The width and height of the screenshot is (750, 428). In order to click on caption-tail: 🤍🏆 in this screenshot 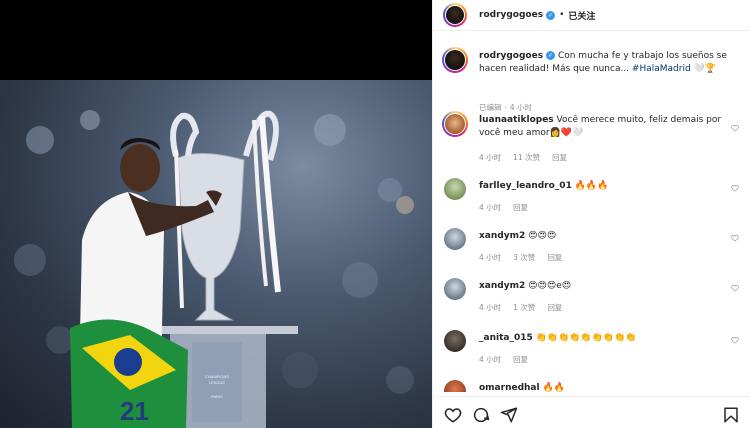, I will do `click(703, 69)`.